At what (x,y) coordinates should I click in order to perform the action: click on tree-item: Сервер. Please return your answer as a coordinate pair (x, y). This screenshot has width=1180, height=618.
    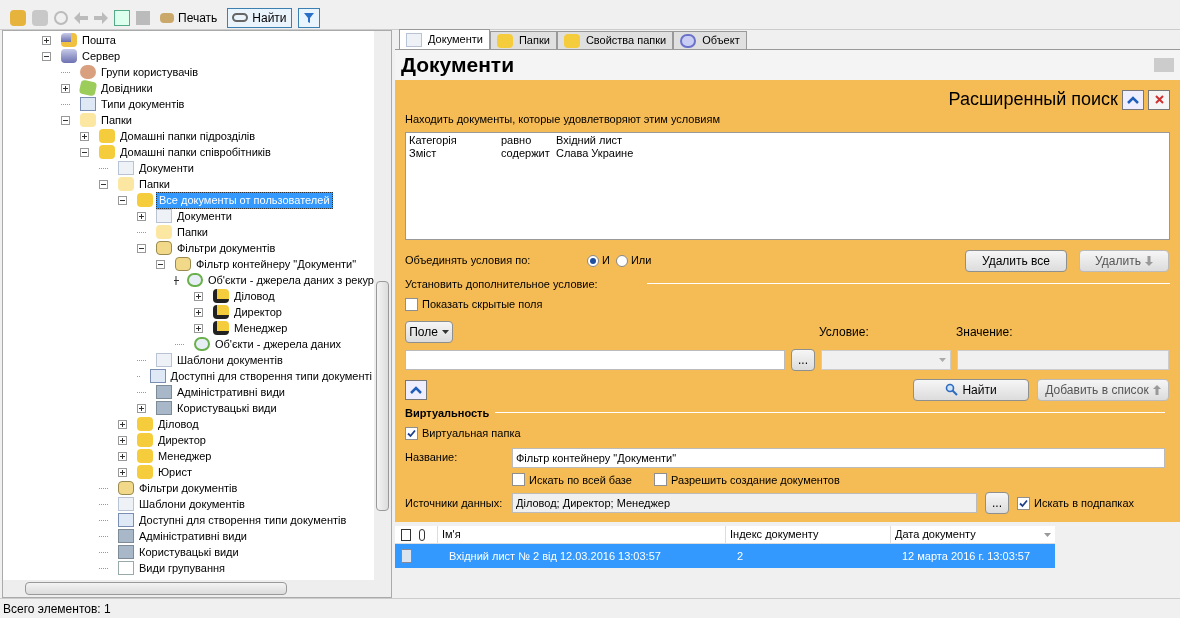
    Looking at the image, I should click on (101, 56).